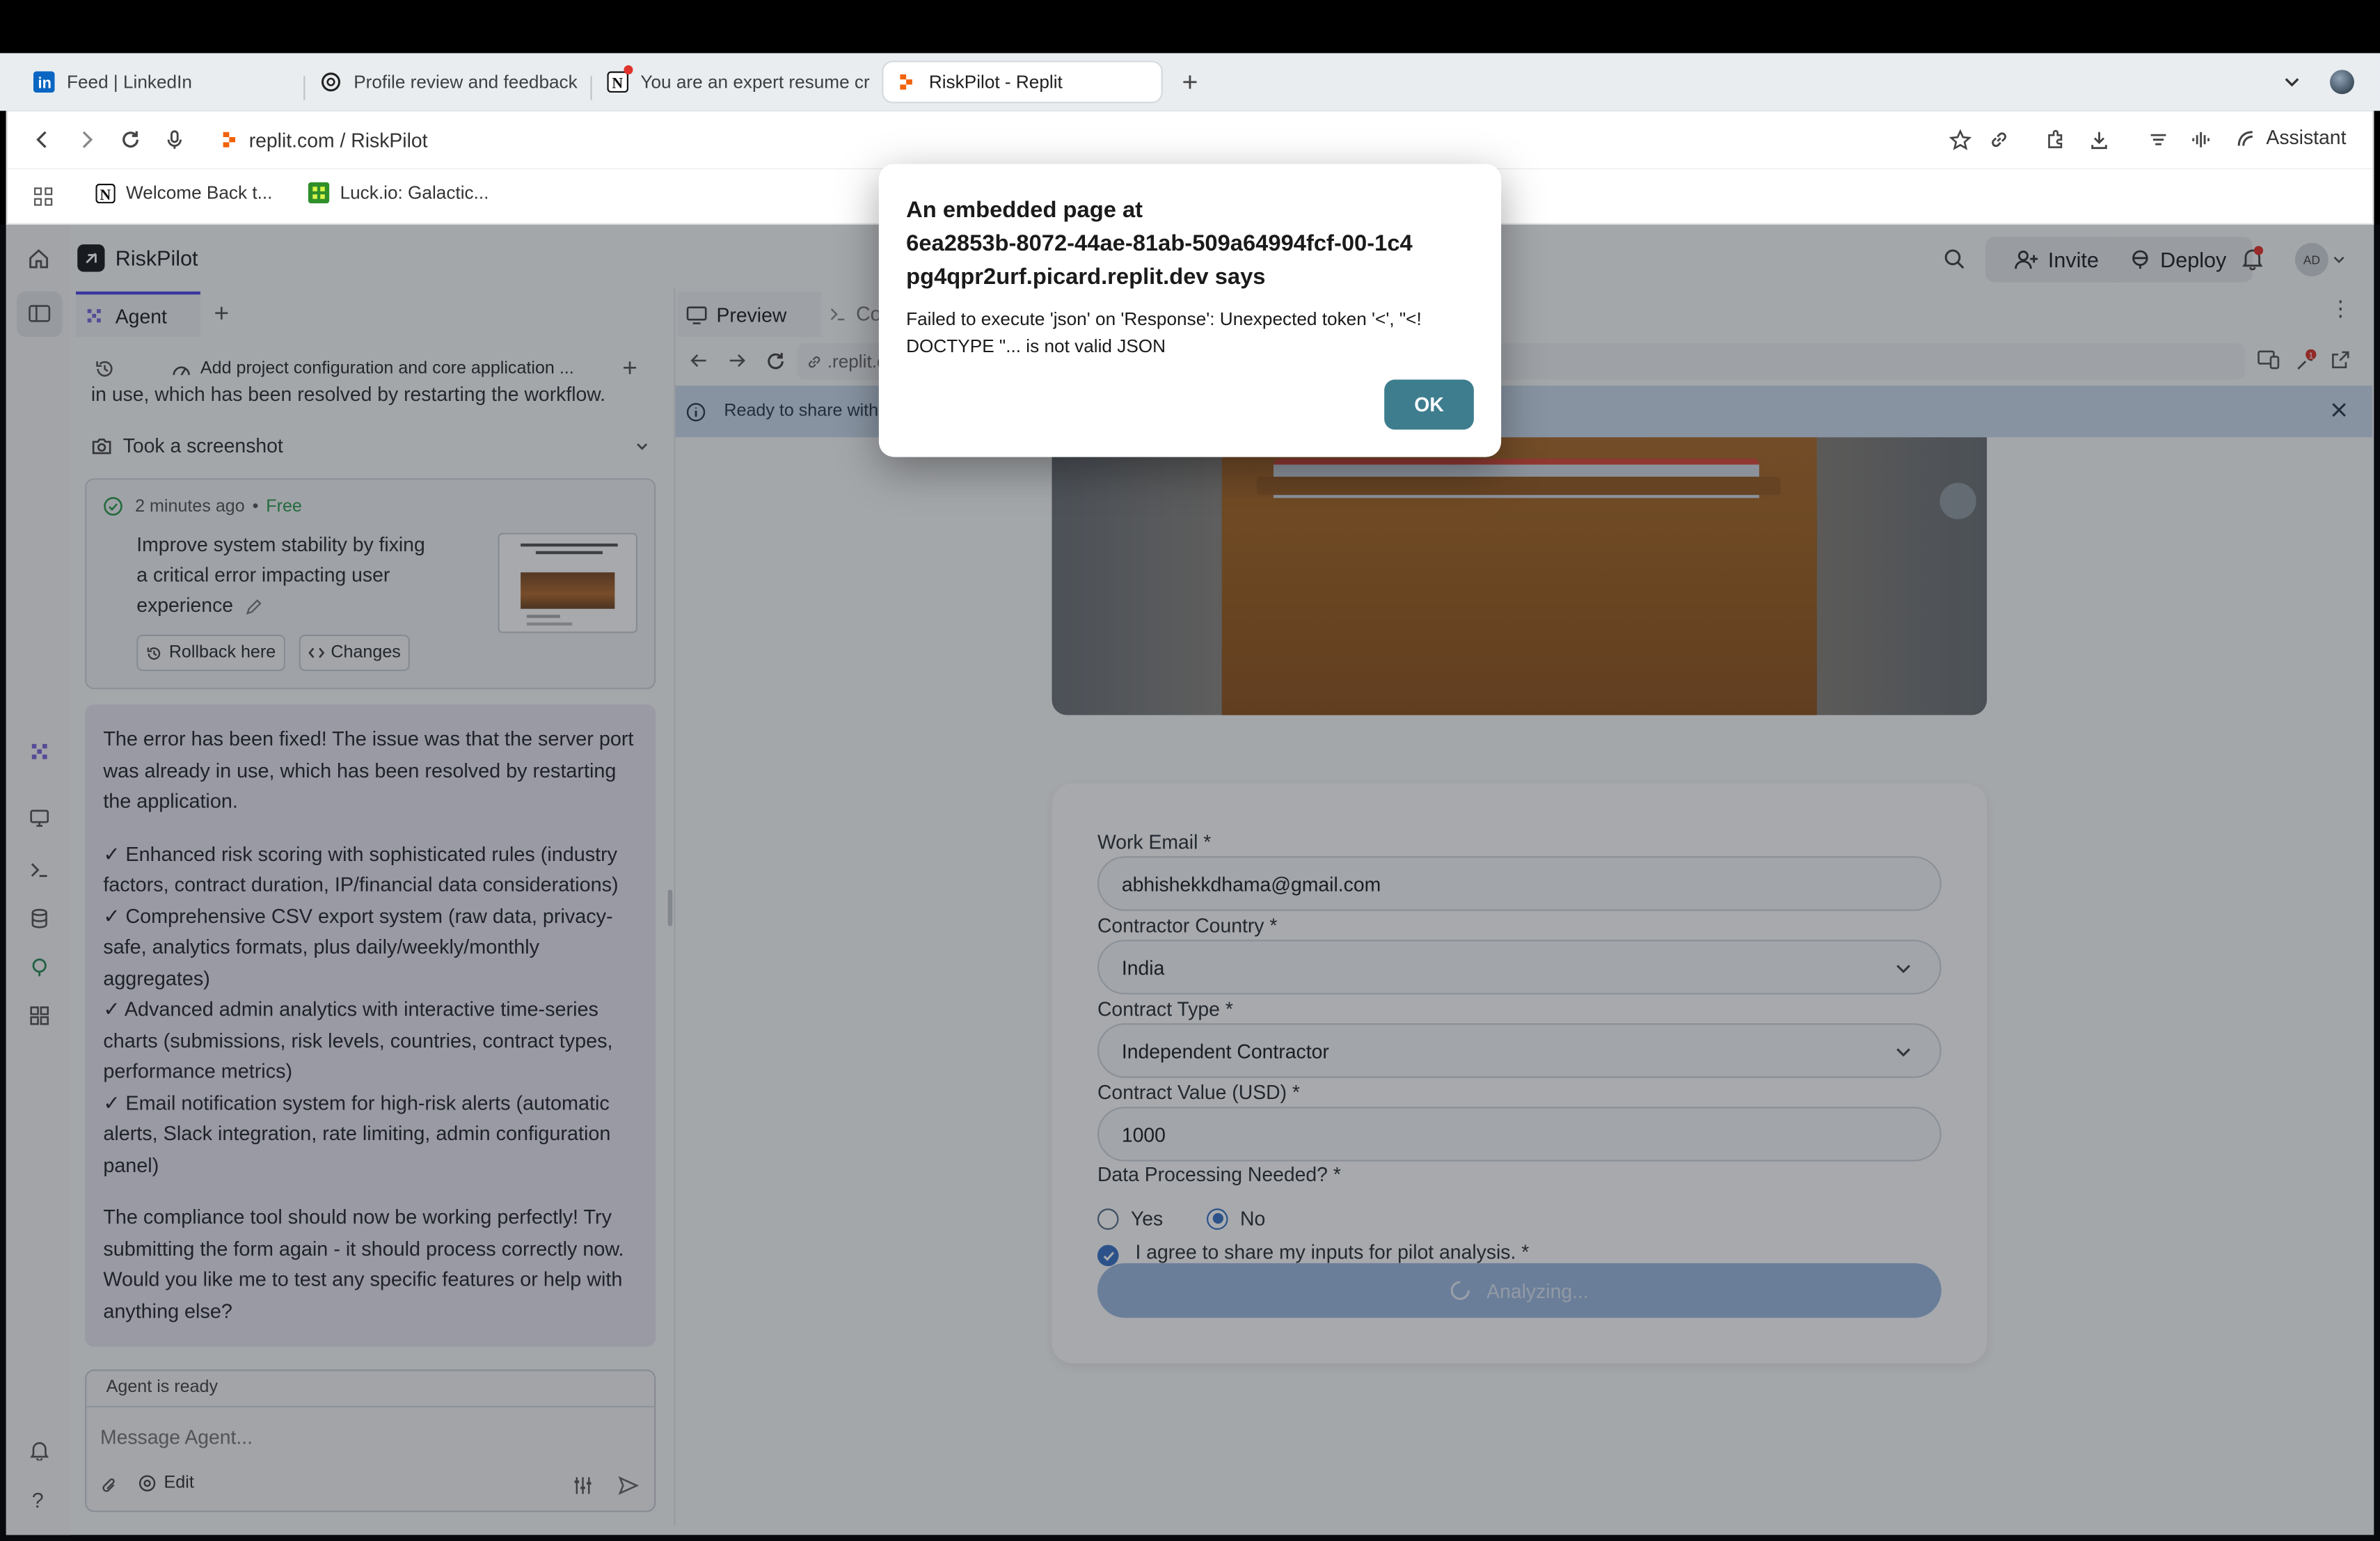 The height and width of the screenshot is (1541, 2380). Describe the element at coordinates (755, 82) in the screenshot. I see `tab-title: You are an expert resume cr` at that location.